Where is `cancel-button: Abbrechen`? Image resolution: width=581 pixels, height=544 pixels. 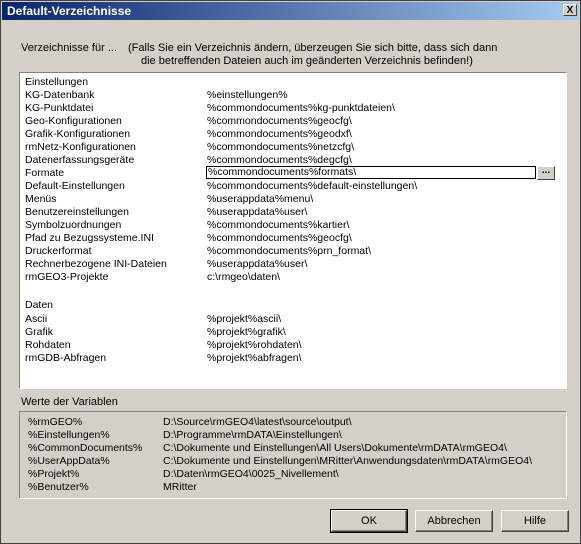 cancel-button: Abbrechen is located at coordinates (454, 521).